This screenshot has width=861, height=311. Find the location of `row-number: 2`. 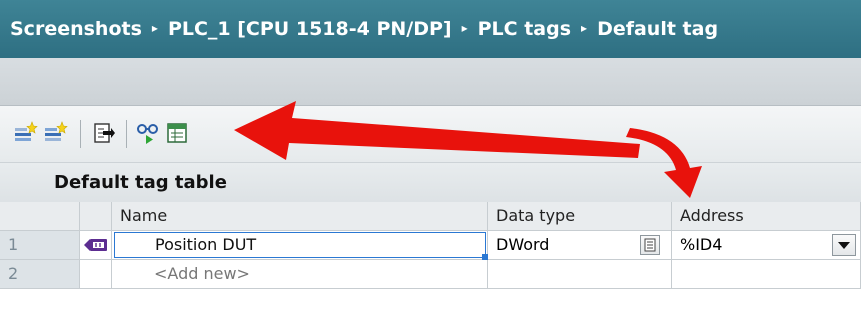

row-number: 2 is located at coordinates (40, 274).